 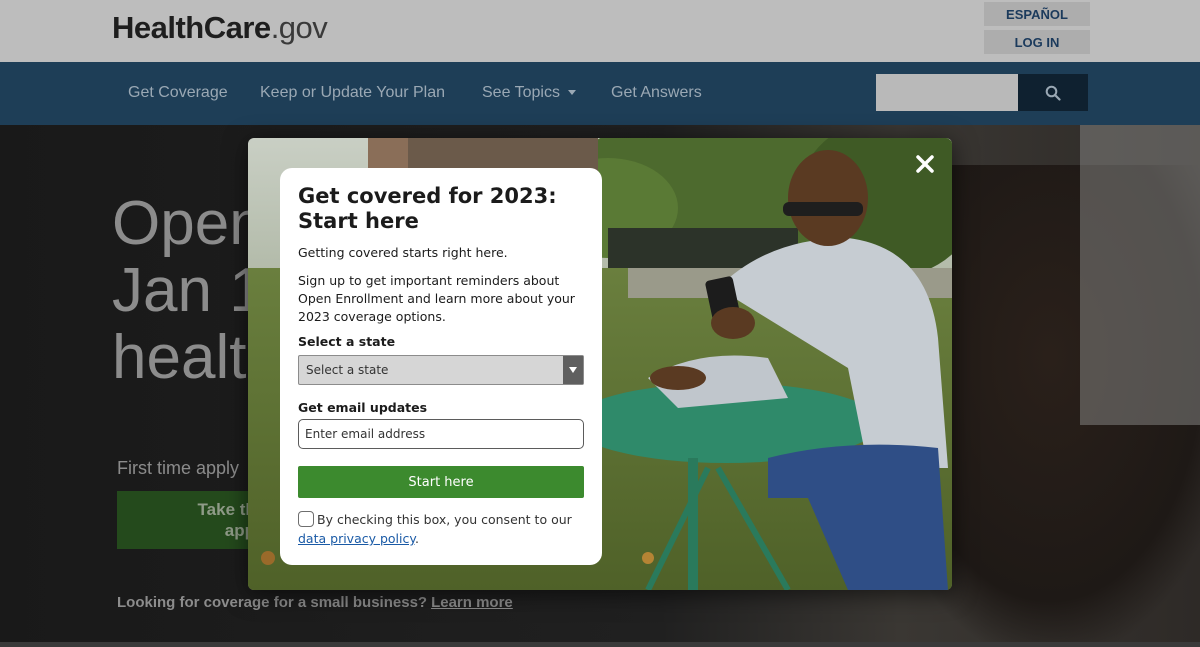 What do you see at coordinates (600, 644) in the screenshot?
I see `page-bottom-strip` at bounding box center [600, 644].